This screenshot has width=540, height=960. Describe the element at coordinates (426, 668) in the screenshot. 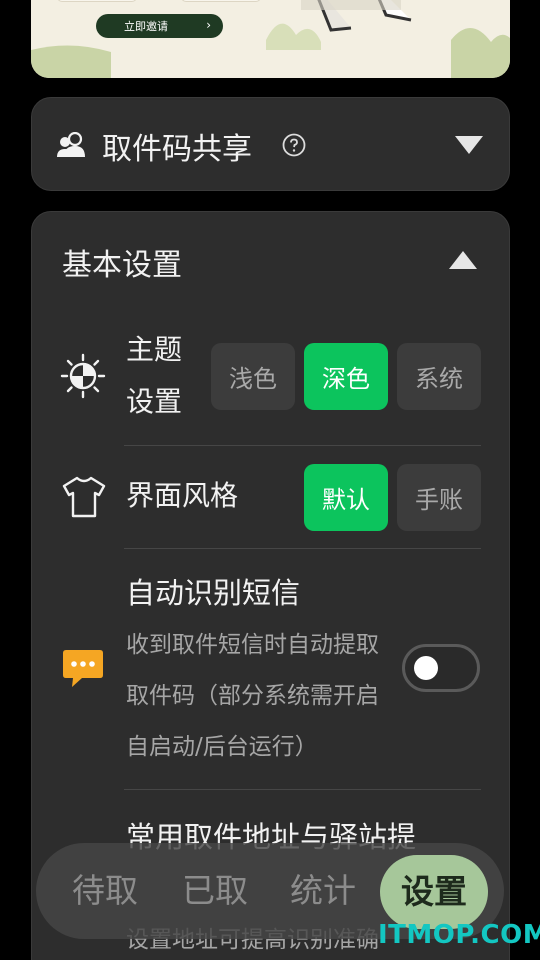

I see `toggle-knob` at that location.